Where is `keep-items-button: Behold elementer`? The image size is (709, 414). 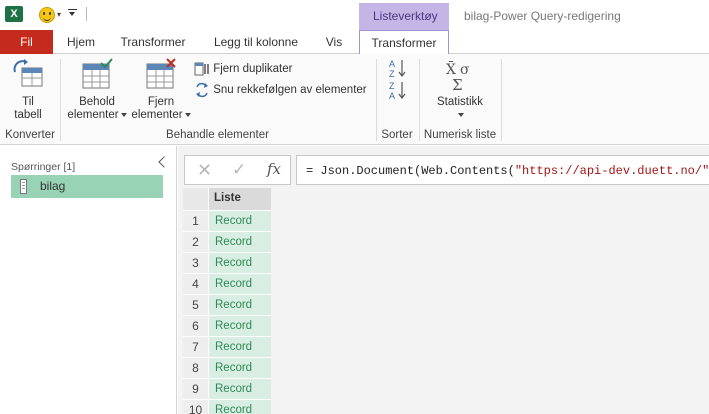
keep-items-button: Behold elementer is located at coordinates (97, 90).